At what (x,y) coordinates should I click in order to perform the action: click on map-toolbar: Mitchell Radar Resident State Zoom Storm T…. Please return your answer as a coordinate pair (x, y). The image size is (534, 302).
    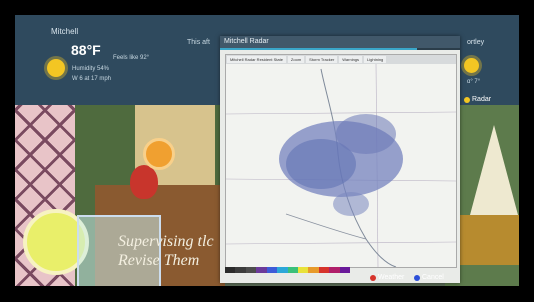
    Looking at the image, I should click on (341, 59).